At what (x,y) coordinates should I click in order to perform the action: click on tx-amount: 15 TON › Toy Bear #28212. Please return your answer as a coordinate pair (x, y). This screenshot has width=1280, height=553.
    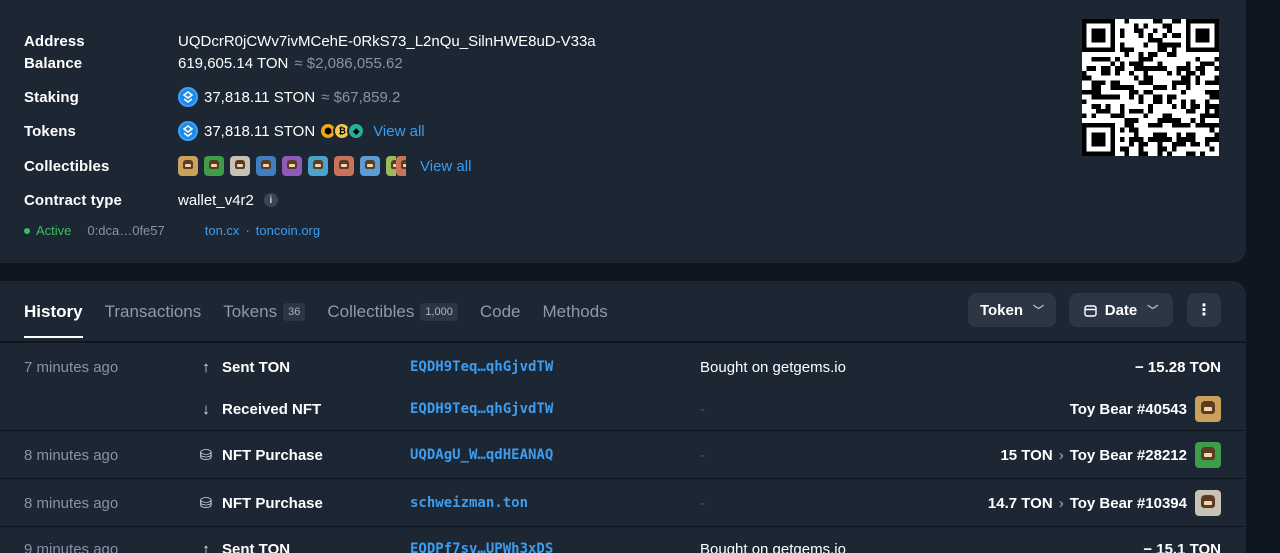
    Looking at the image, I should click on (1110, 455).